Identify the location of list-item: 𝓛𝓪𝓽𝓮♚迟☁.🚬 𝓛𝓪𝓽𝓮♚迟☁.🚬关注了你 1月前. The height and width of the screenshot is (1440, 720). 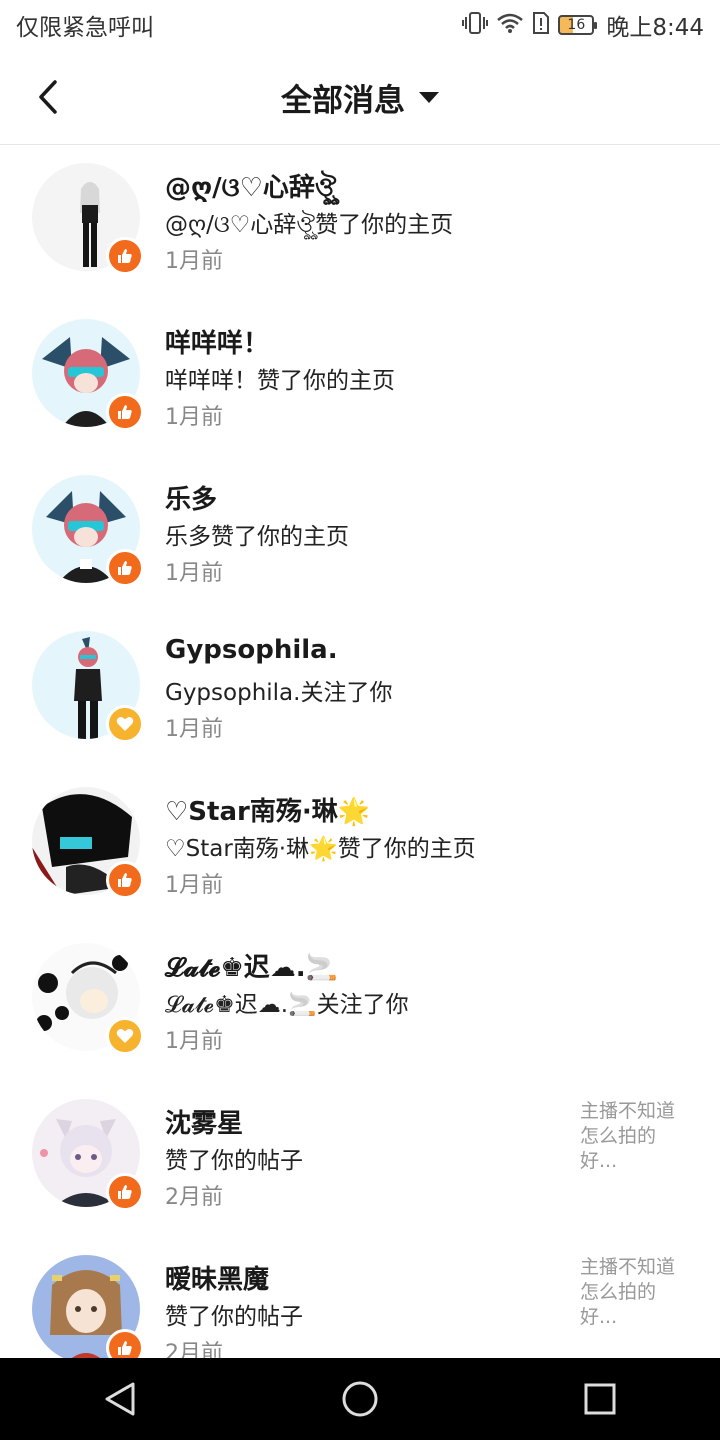
(360, 1003).